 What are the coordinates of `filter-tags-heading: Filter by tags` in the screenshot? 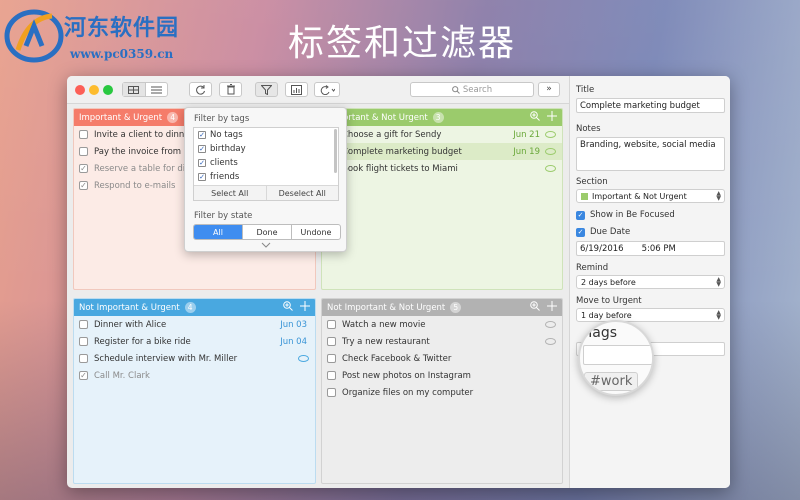 It's located at (222, 119).